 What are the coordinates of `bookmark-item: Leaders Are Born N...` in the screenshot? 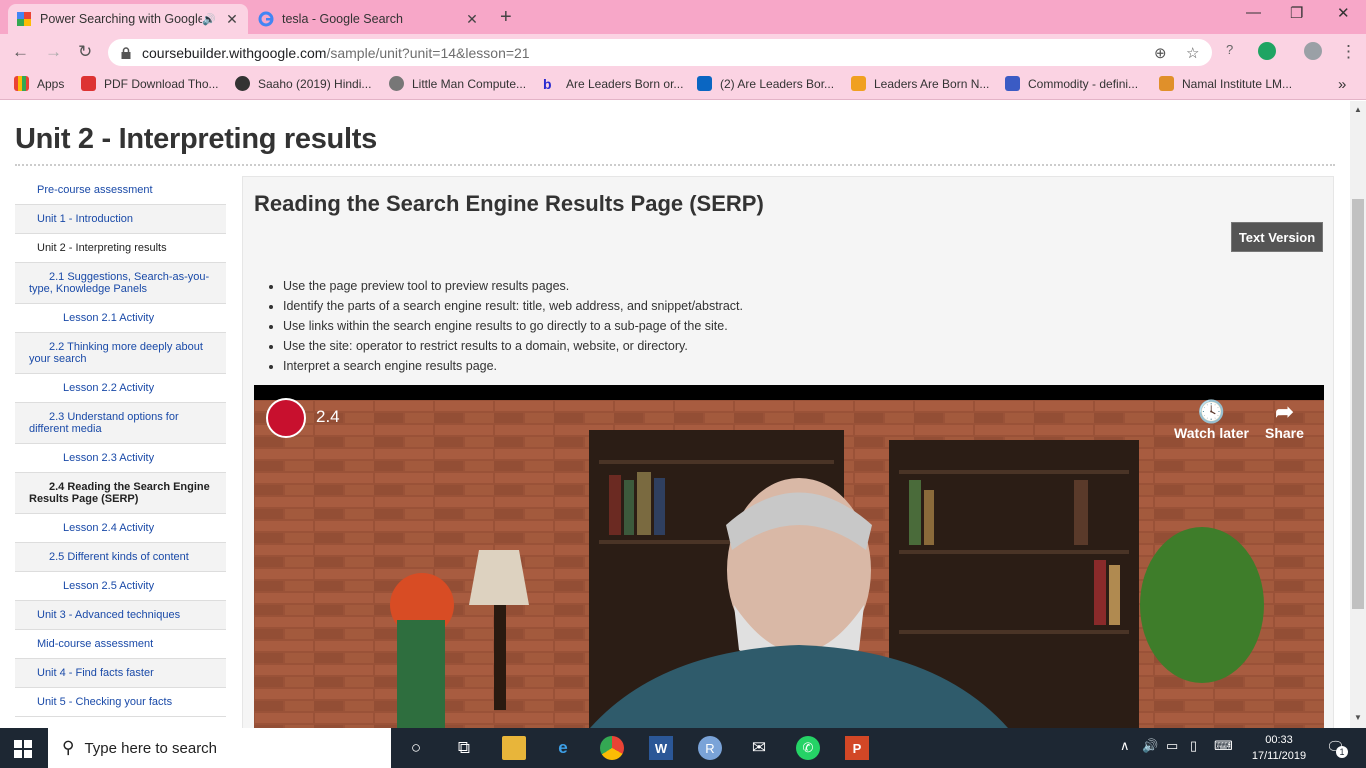 It's located at (920, 83).